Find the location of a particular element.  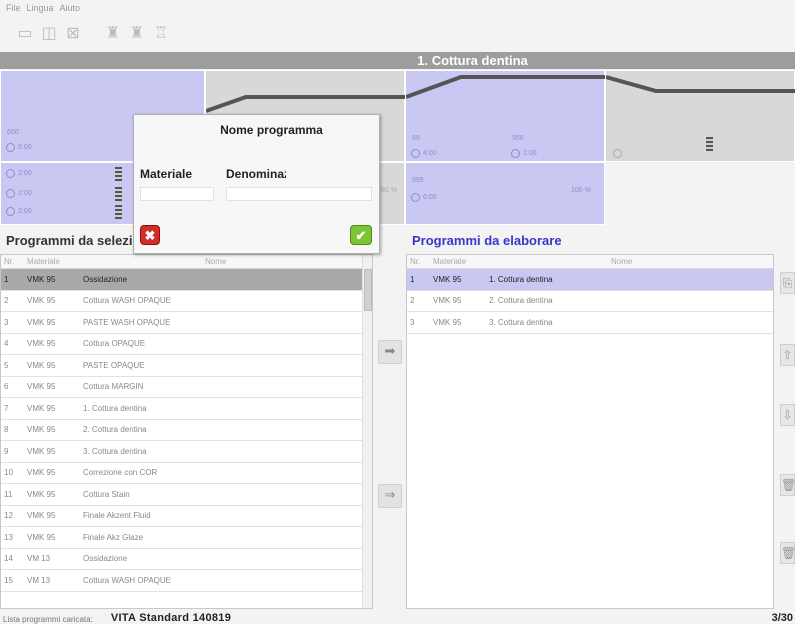

row-nr: 11 is located at coordinates (8, 494).